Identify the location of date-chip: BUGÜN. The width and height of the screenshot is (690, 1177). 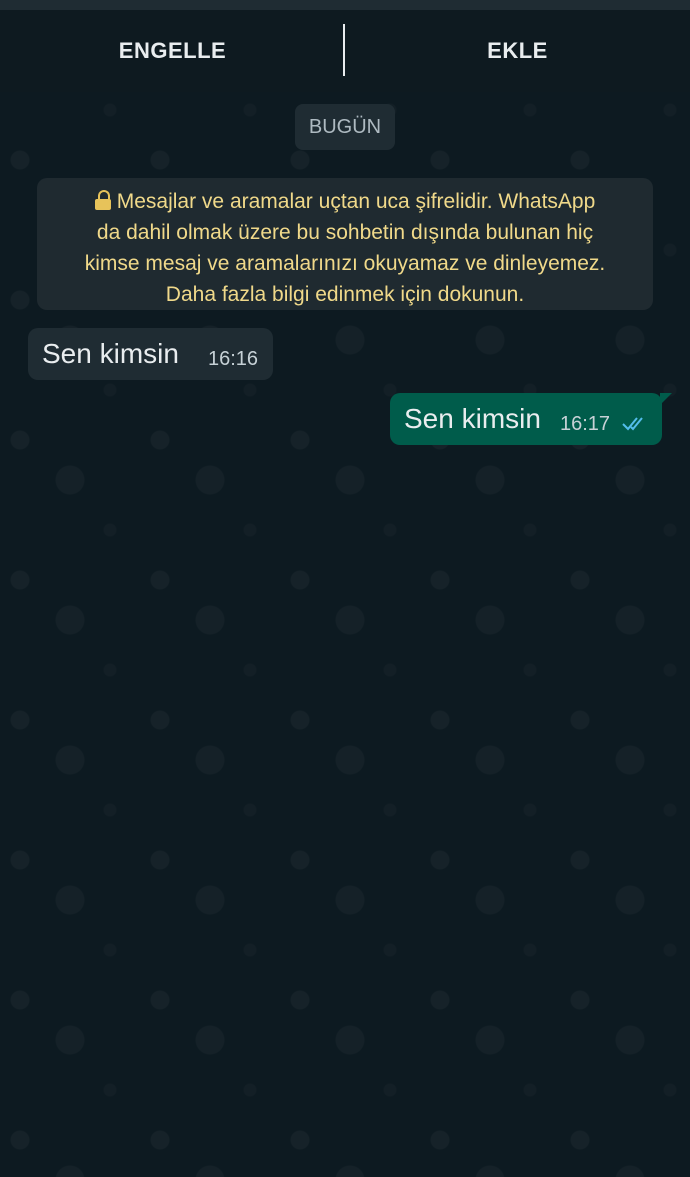
(345, 127).